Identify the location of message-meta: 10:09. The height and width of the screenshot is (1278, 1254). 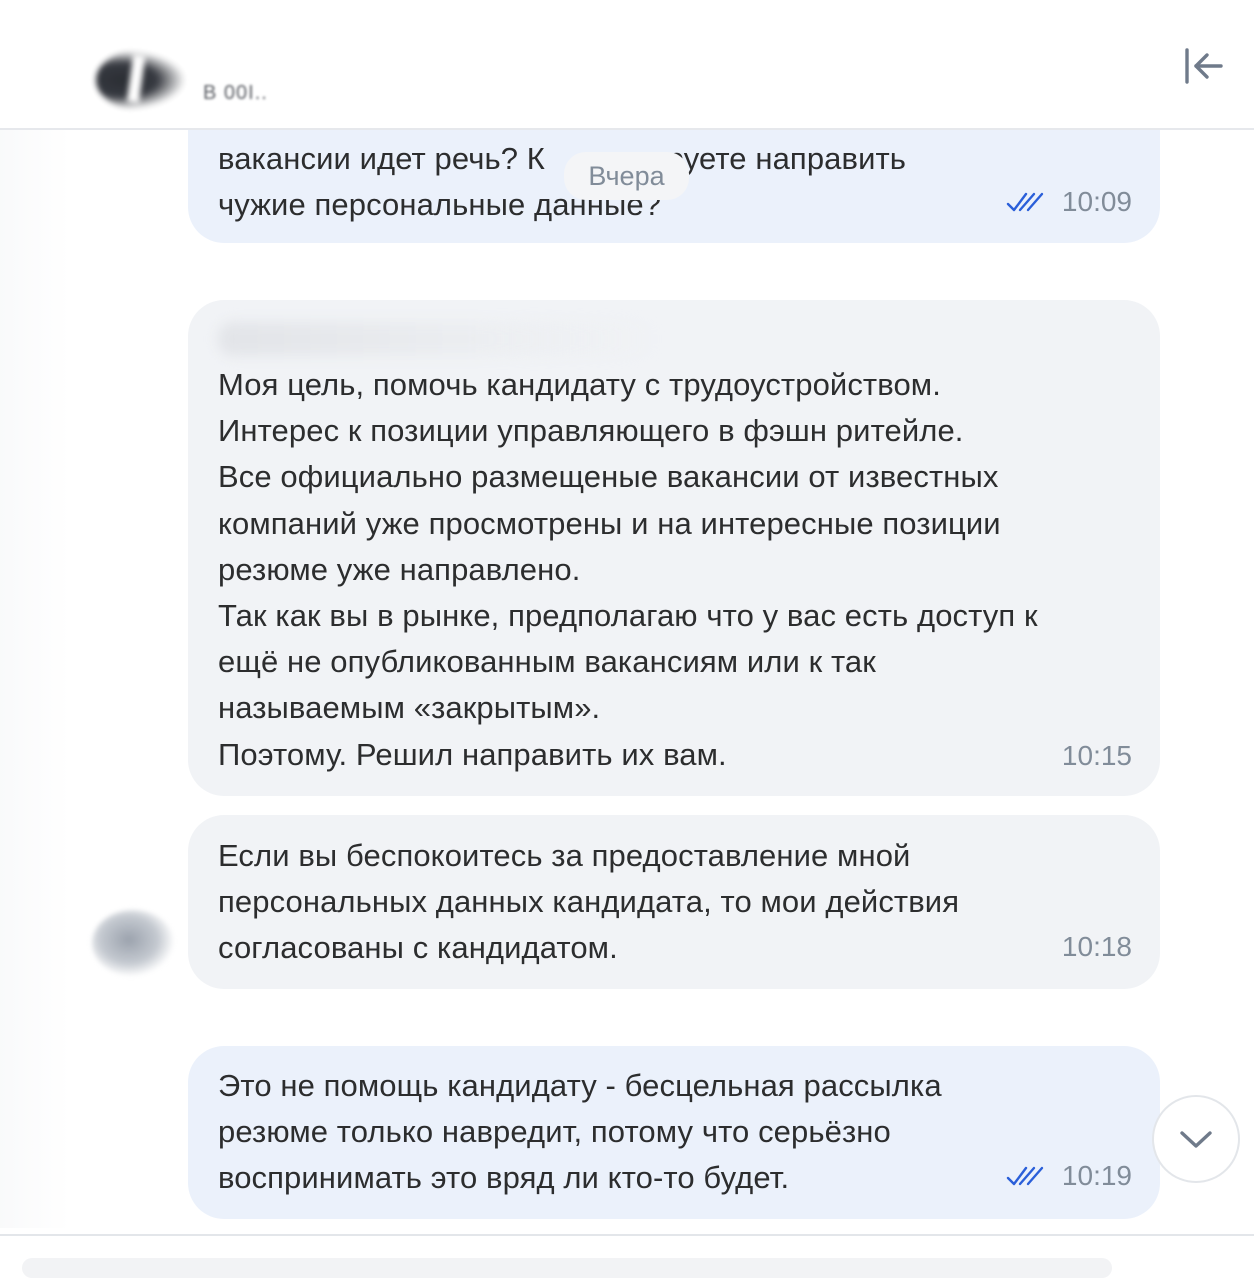
(1069, 202).